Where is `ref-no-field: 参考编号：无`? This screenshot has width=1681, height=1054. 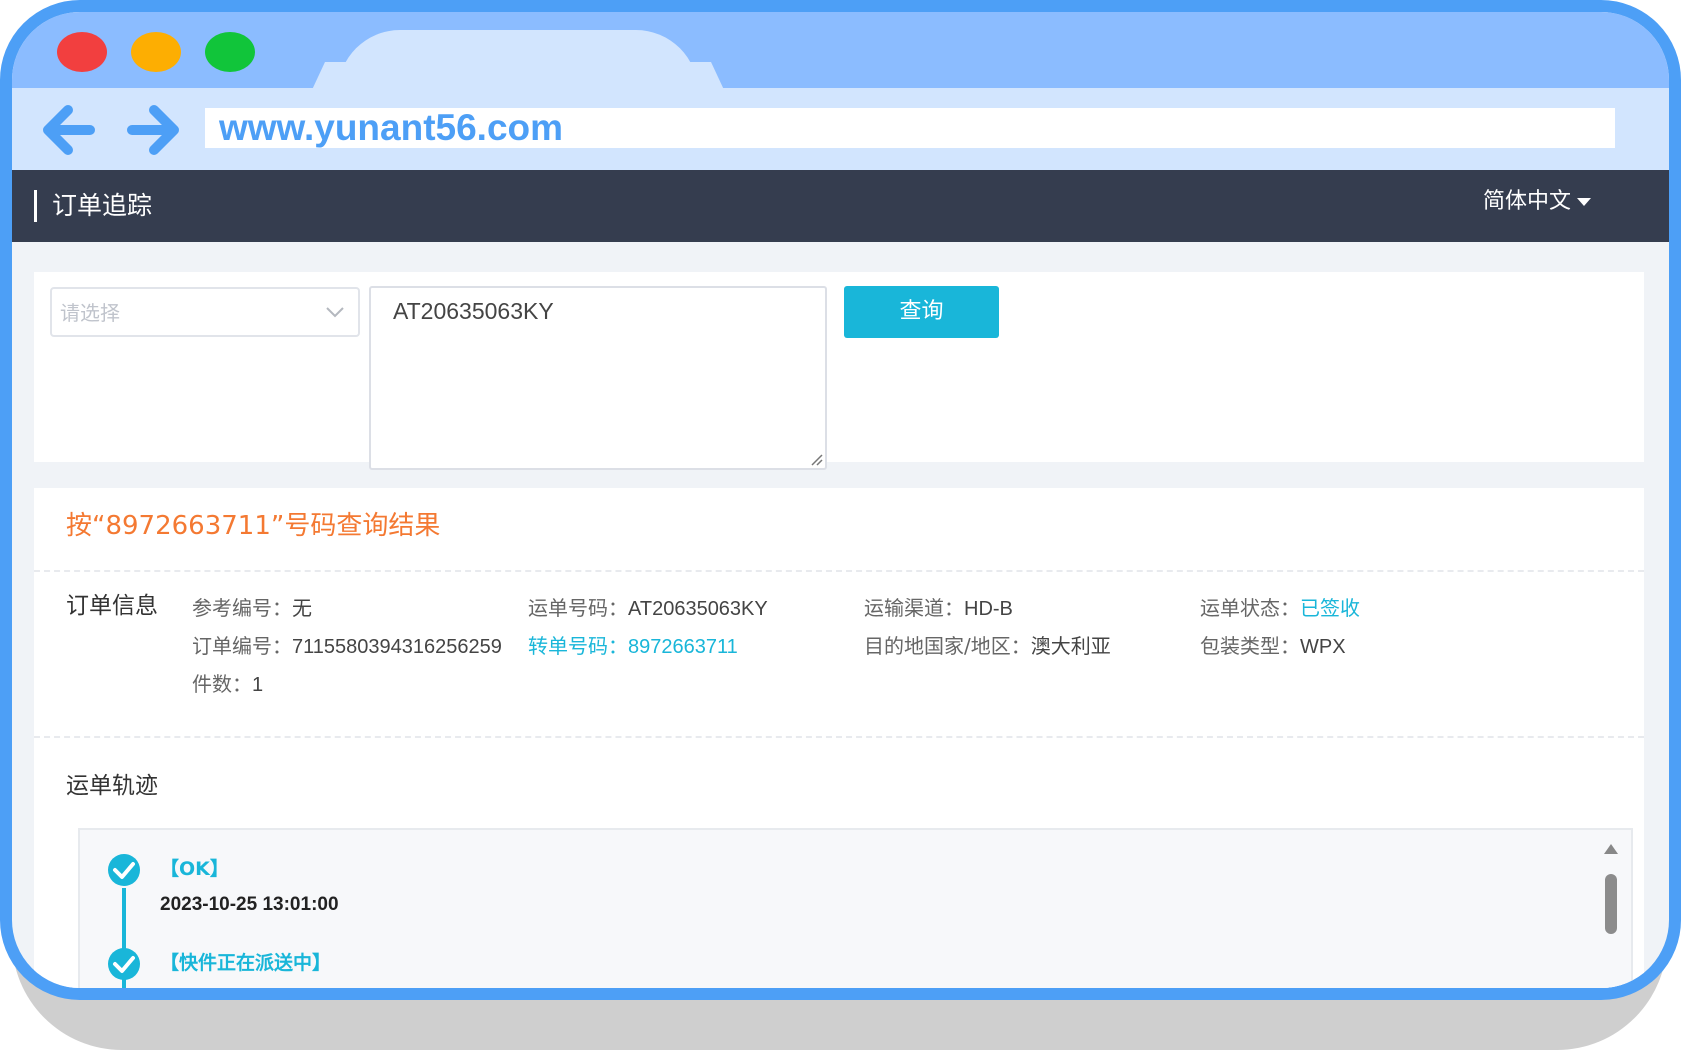
ref-no-field: 参考编号：无 is located at coordinates (252, 608).